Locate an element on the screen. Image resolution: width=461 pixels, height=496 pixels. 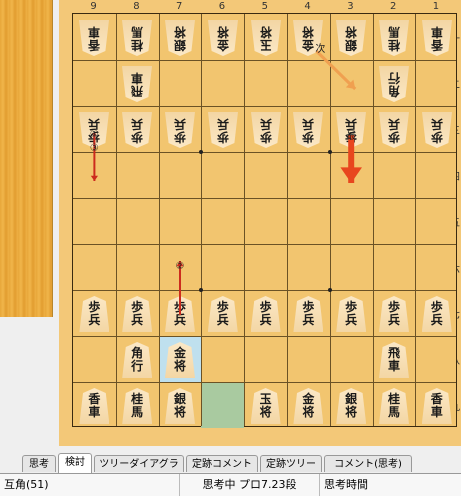
tab-3: 定跡コメント is located at coordinates (222, 463).